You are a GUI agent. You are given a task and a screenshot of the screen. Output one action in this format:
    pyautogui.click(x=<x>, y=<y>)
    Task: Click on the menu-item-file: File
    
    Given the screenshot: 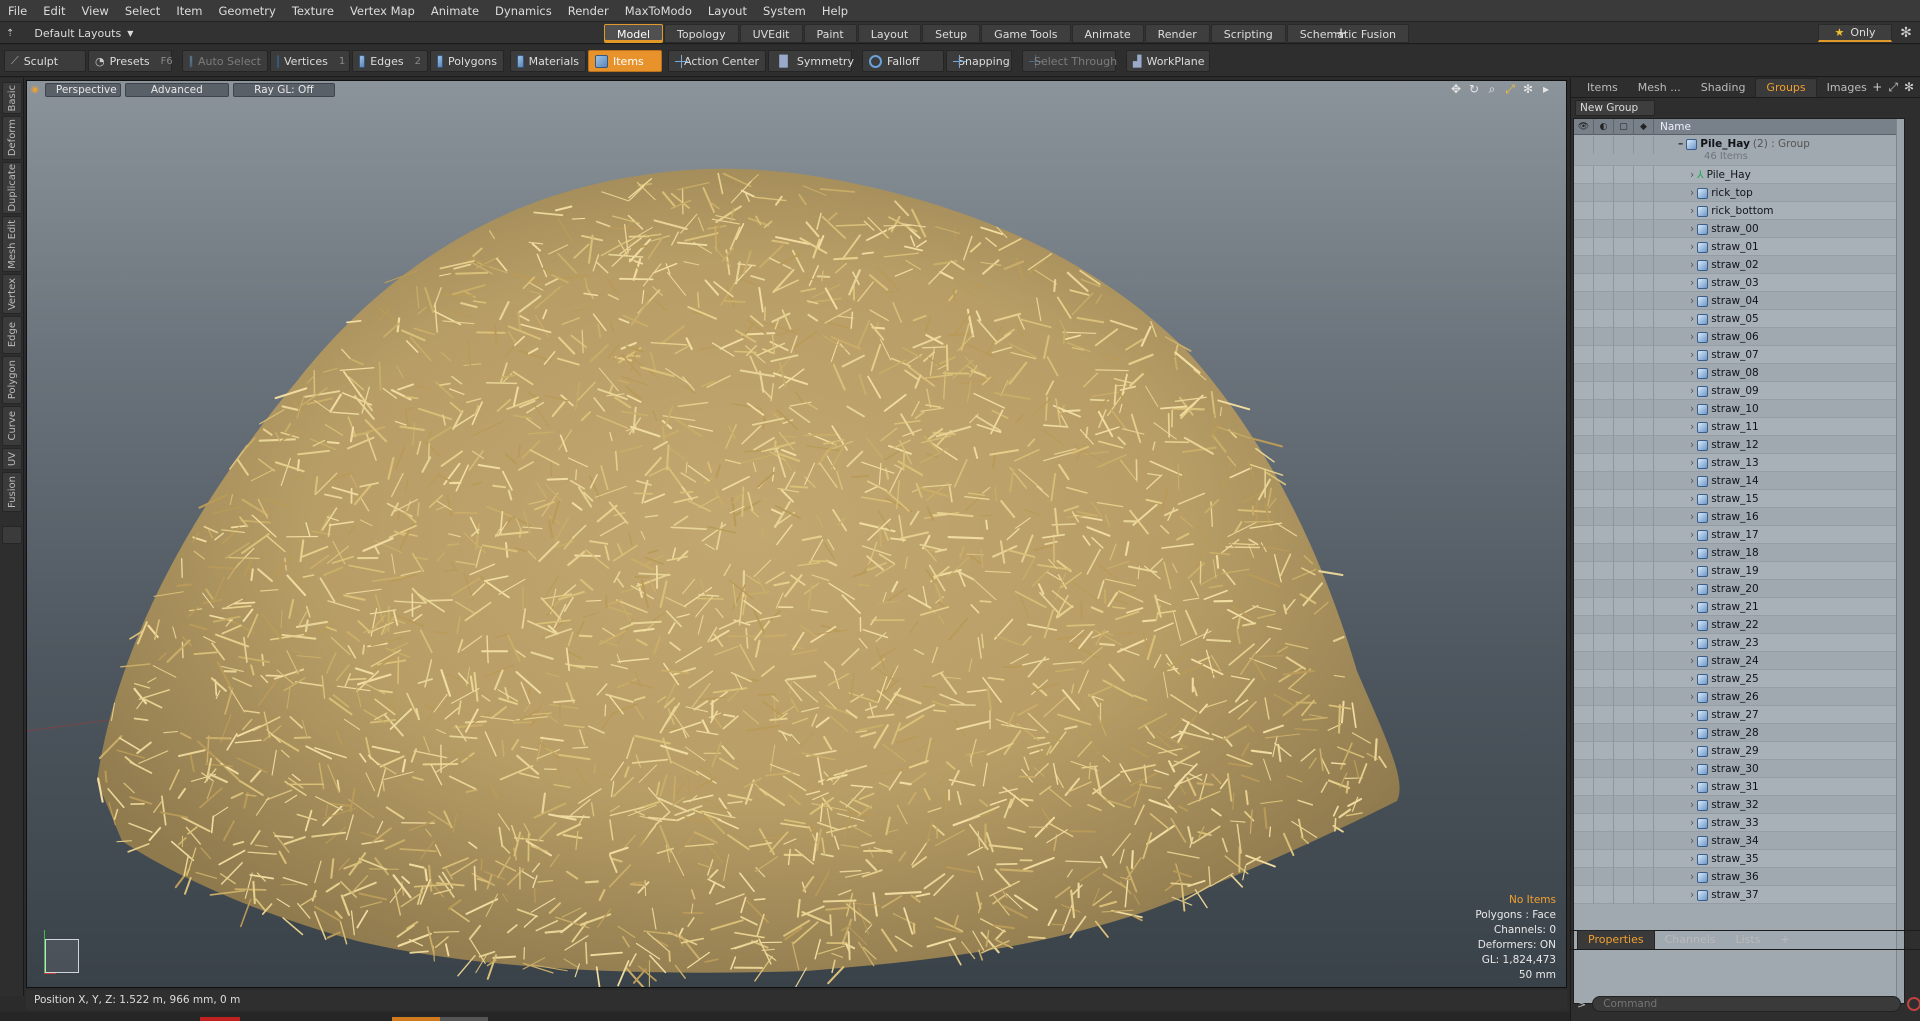 What is the action you would take?
    pyautogui.click(x=17, y=11)
    